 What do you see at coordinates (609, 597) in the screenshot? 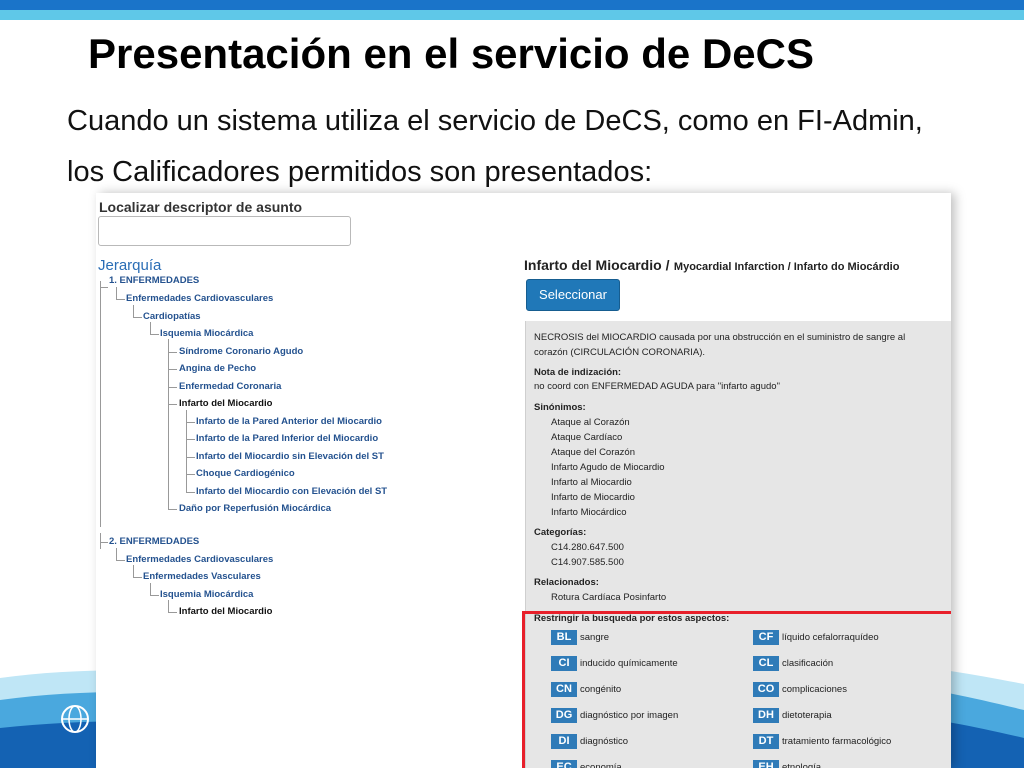
I see `related-item: Rotura Cardíaca Posinfarto` at bounding box center [609, 597].